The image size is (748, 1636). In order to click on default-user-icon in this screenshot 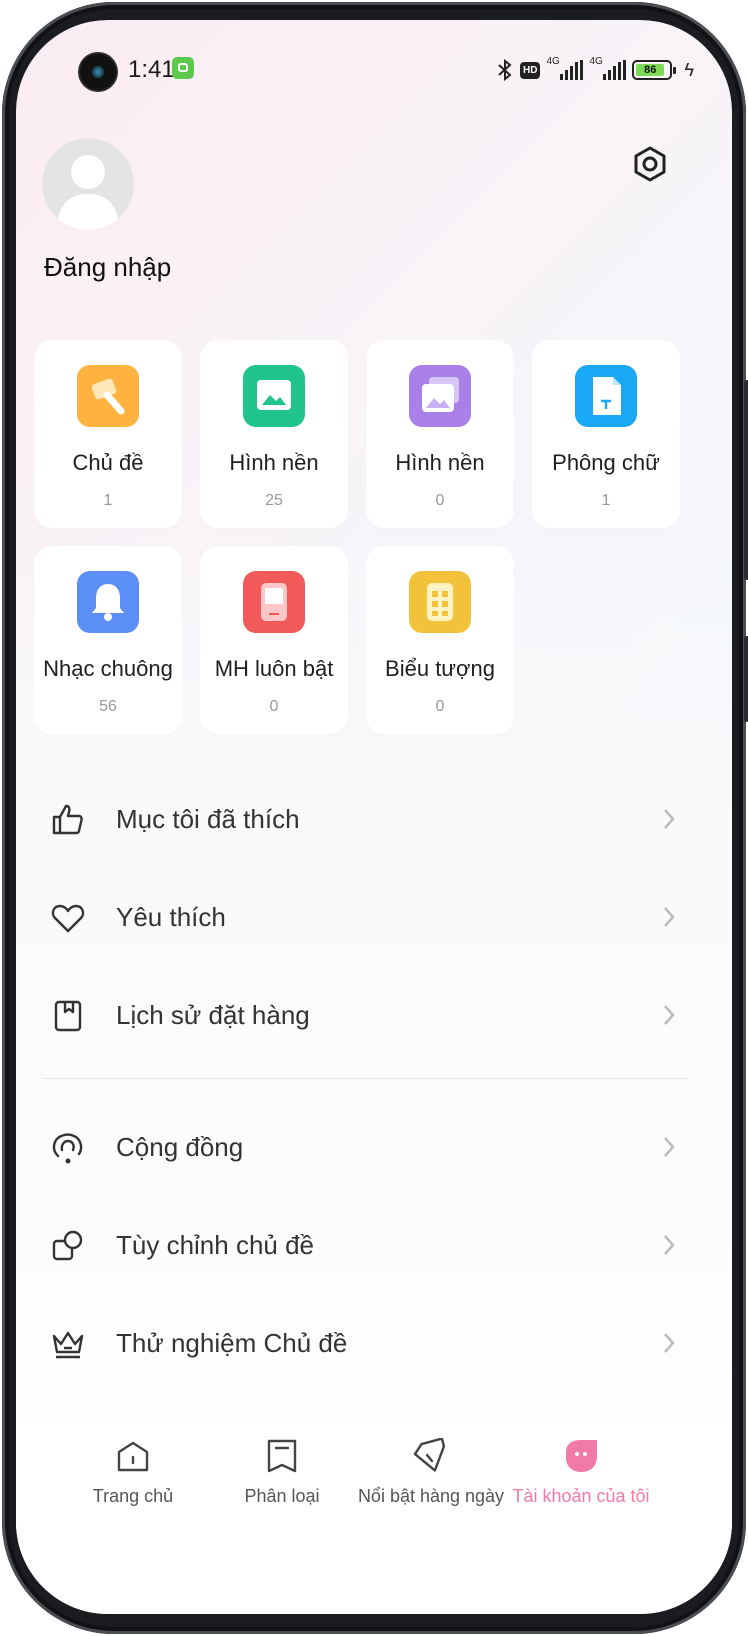, I will do `click(88, 192)`.